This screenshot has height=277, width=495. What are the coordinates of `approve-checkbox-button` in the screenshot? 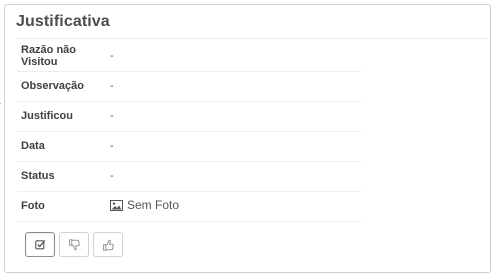 It's located at (40, 244).